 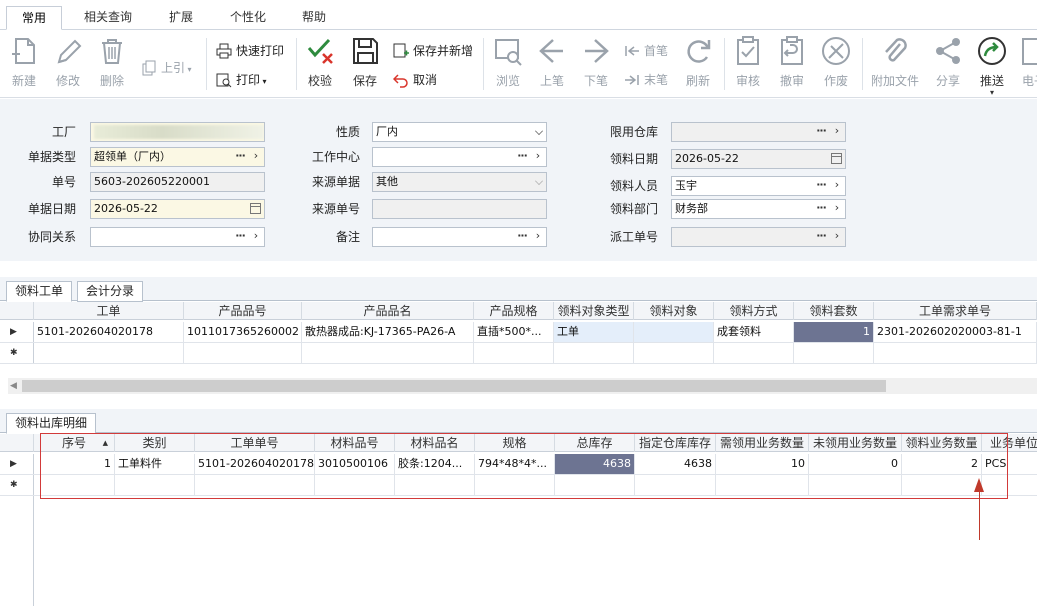 What do you see at coordinates (433, 51) in the screenshot?
I see `save-and-new-button: 保存并新增` at bounding box center [433, 51].